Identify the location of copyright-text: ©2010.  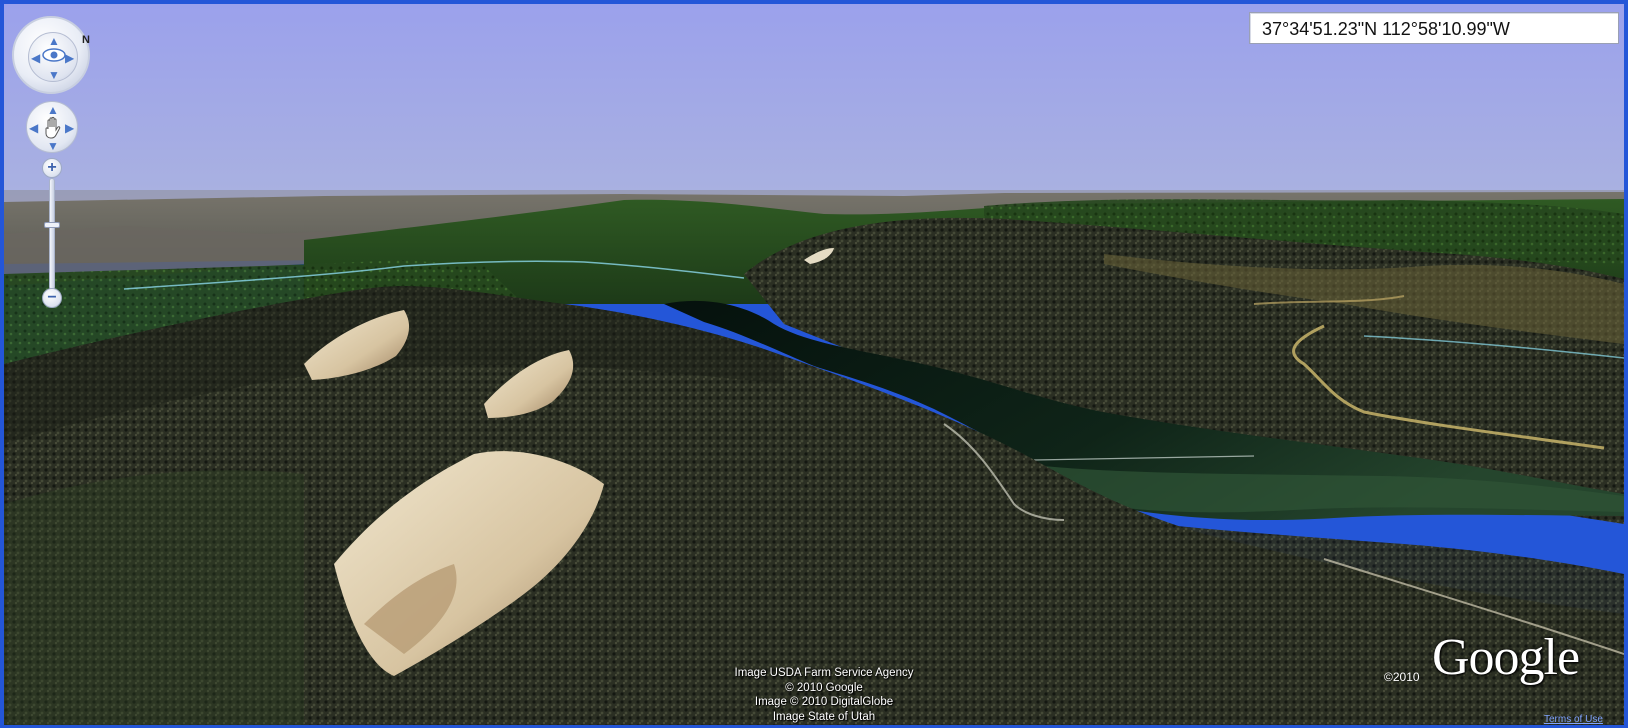
(1402, 677).